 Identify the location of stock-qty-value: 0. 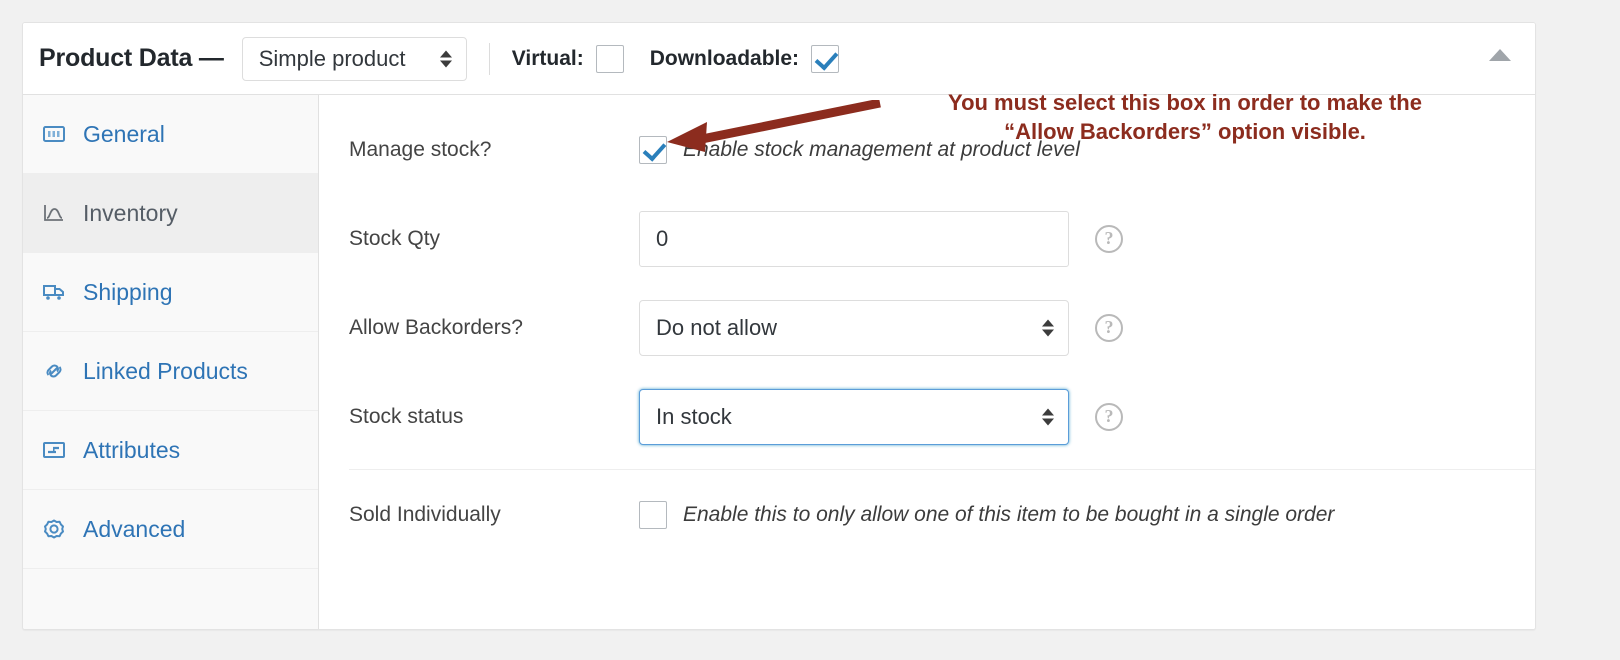
(662, 238).